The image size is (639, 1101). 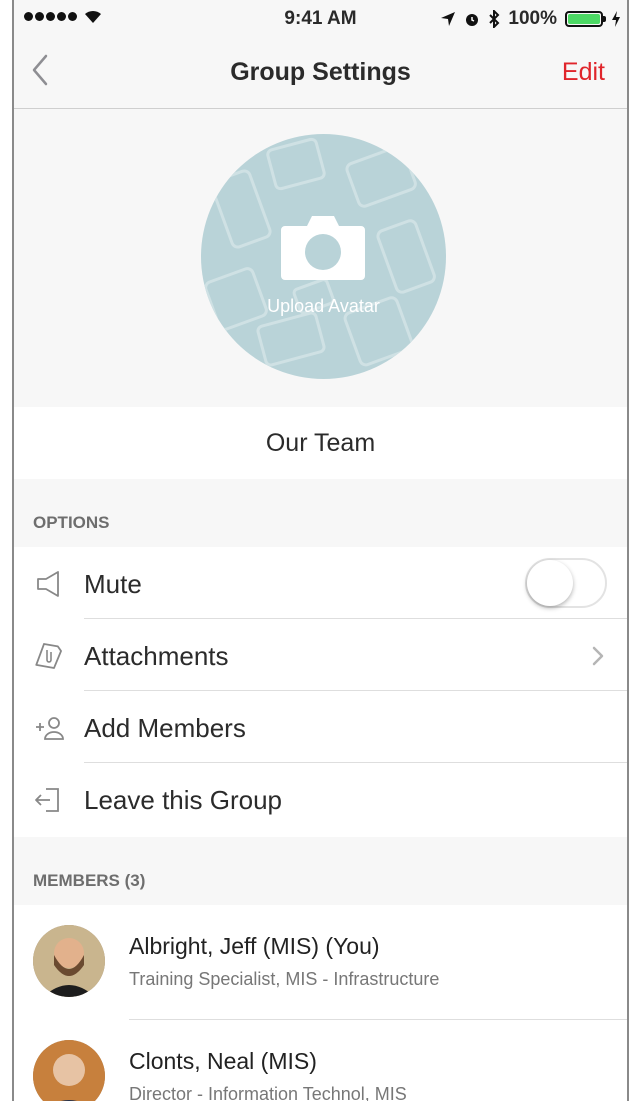 I want to click on option-label-attachments: Attachments, so click(x=156, y=656).